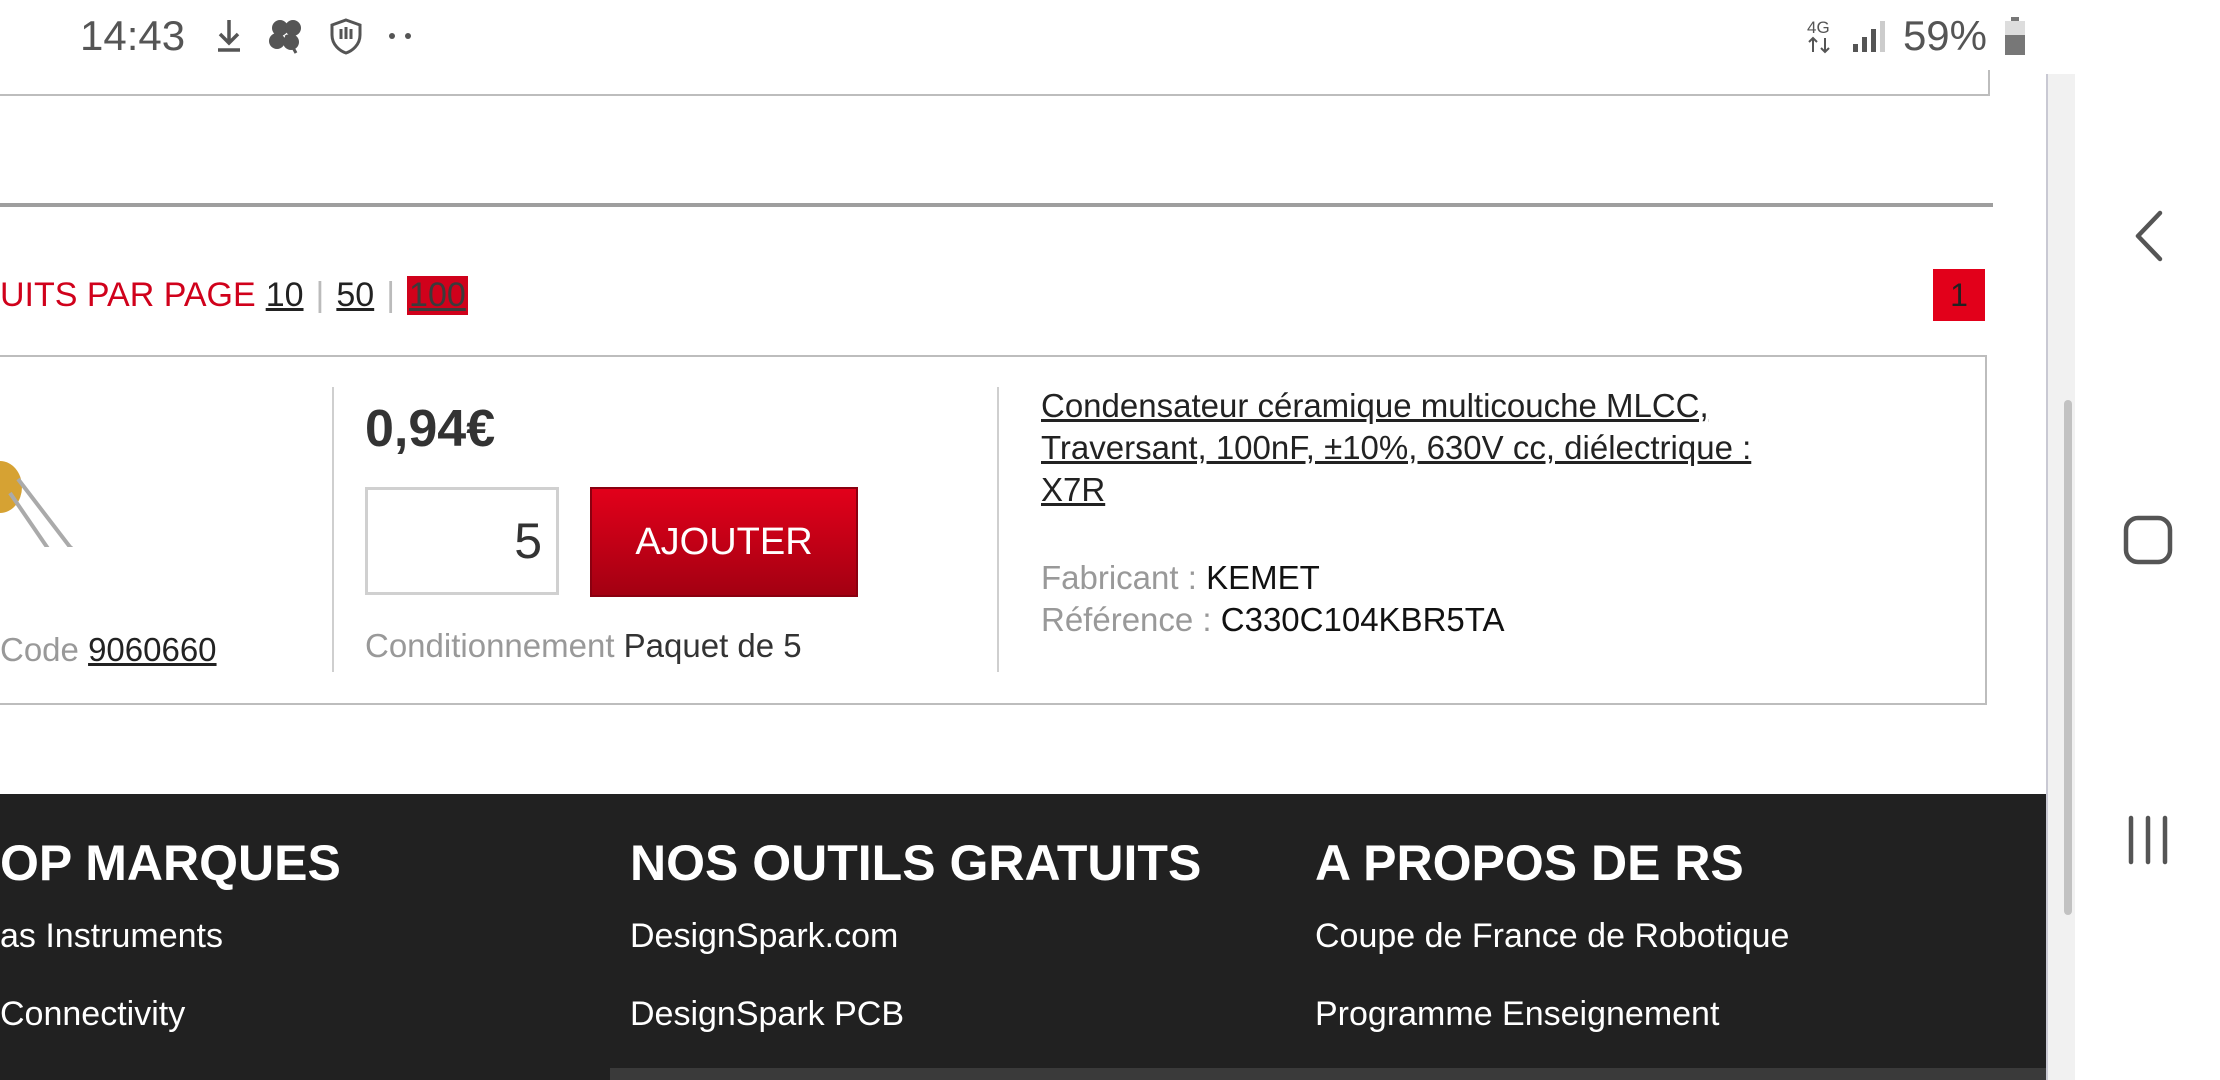 The image size is (2220, 1080). Describe the element at coordinates (430, 429) in the screenshot. I see `product-price: 0,94€` at that location.